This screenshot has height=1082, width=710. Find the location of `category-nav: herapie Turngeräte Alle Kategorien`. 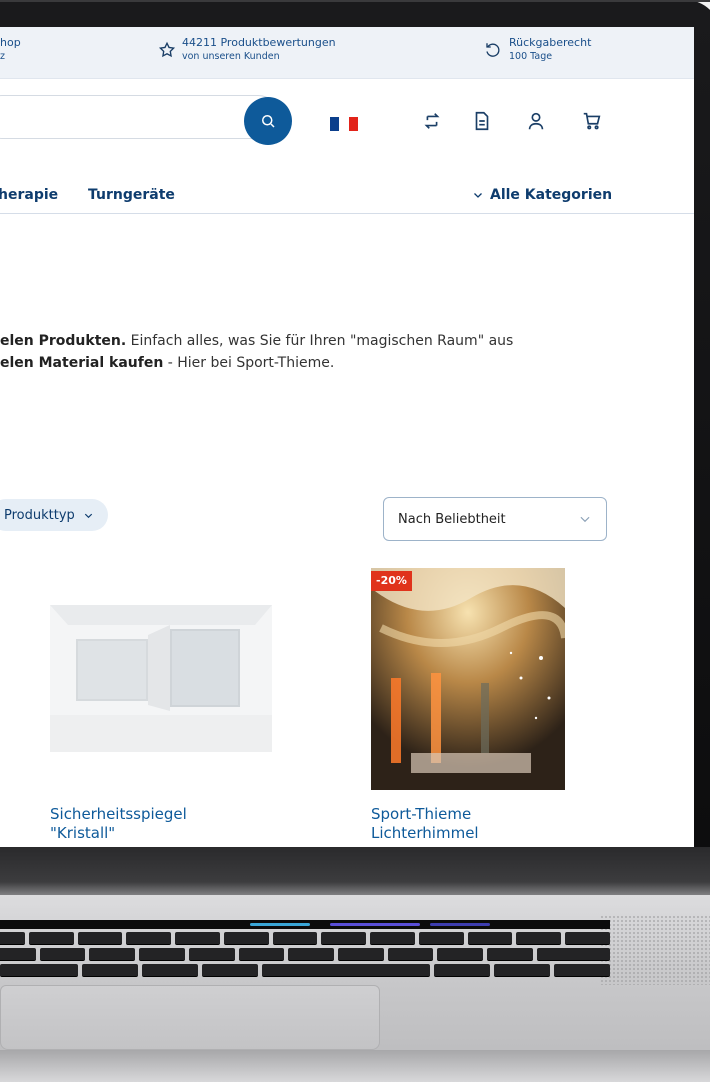

category-nav: herapie Turngeräte Alle Kategorien is located at coordinates (347, 193).